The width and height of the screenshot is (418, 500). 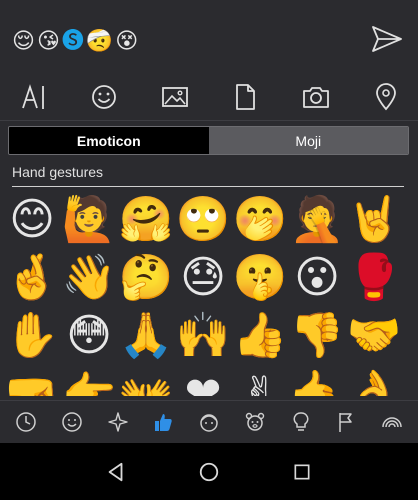 I want to click on emoji-cell: 👐, so click(x=146, y=381).